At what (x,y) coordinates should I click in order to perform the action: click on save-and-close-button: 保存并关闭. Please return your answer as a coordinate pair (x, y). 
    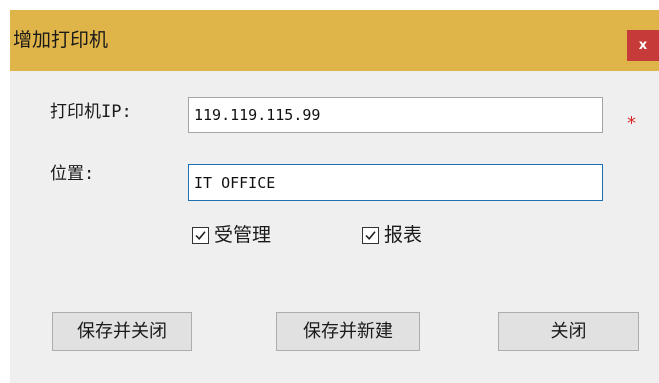
    Looking at the image, I should click on (122, 331).